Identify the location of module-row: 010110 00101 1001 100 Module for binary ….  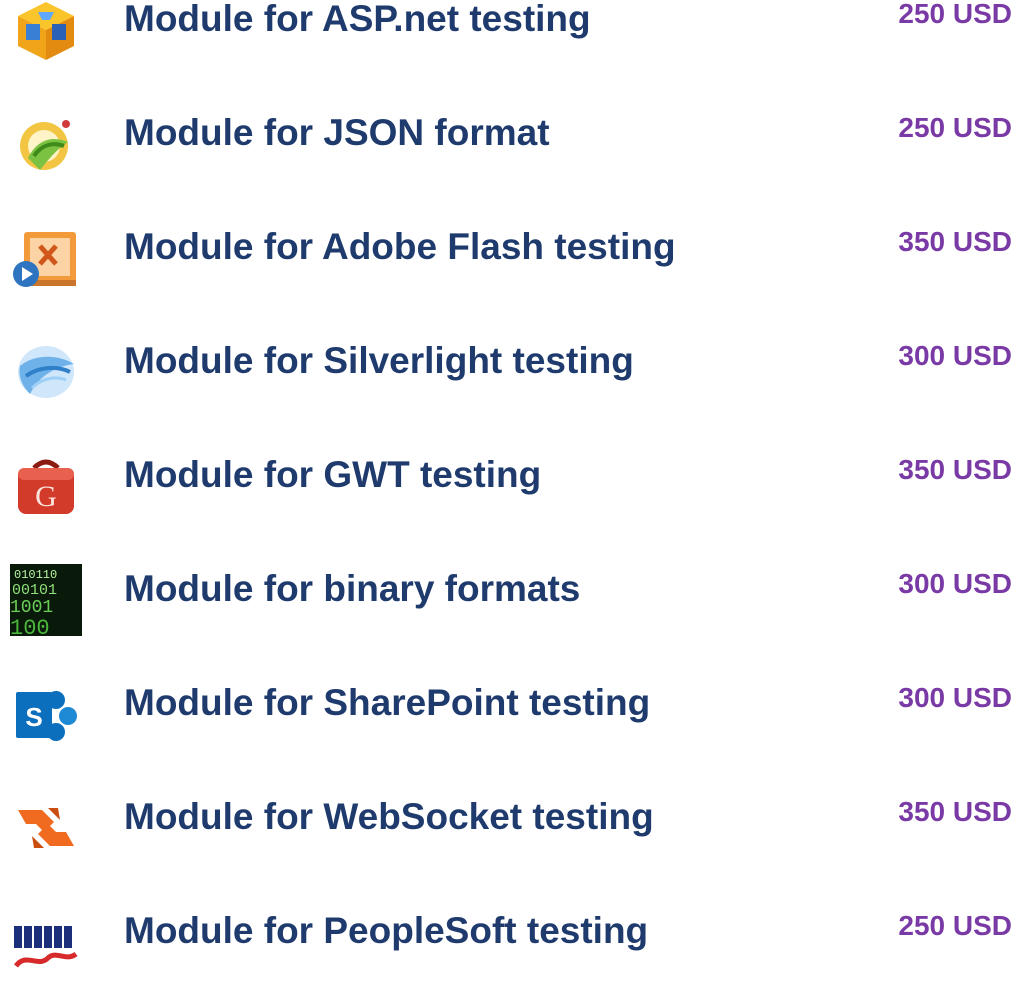
(507, 600).